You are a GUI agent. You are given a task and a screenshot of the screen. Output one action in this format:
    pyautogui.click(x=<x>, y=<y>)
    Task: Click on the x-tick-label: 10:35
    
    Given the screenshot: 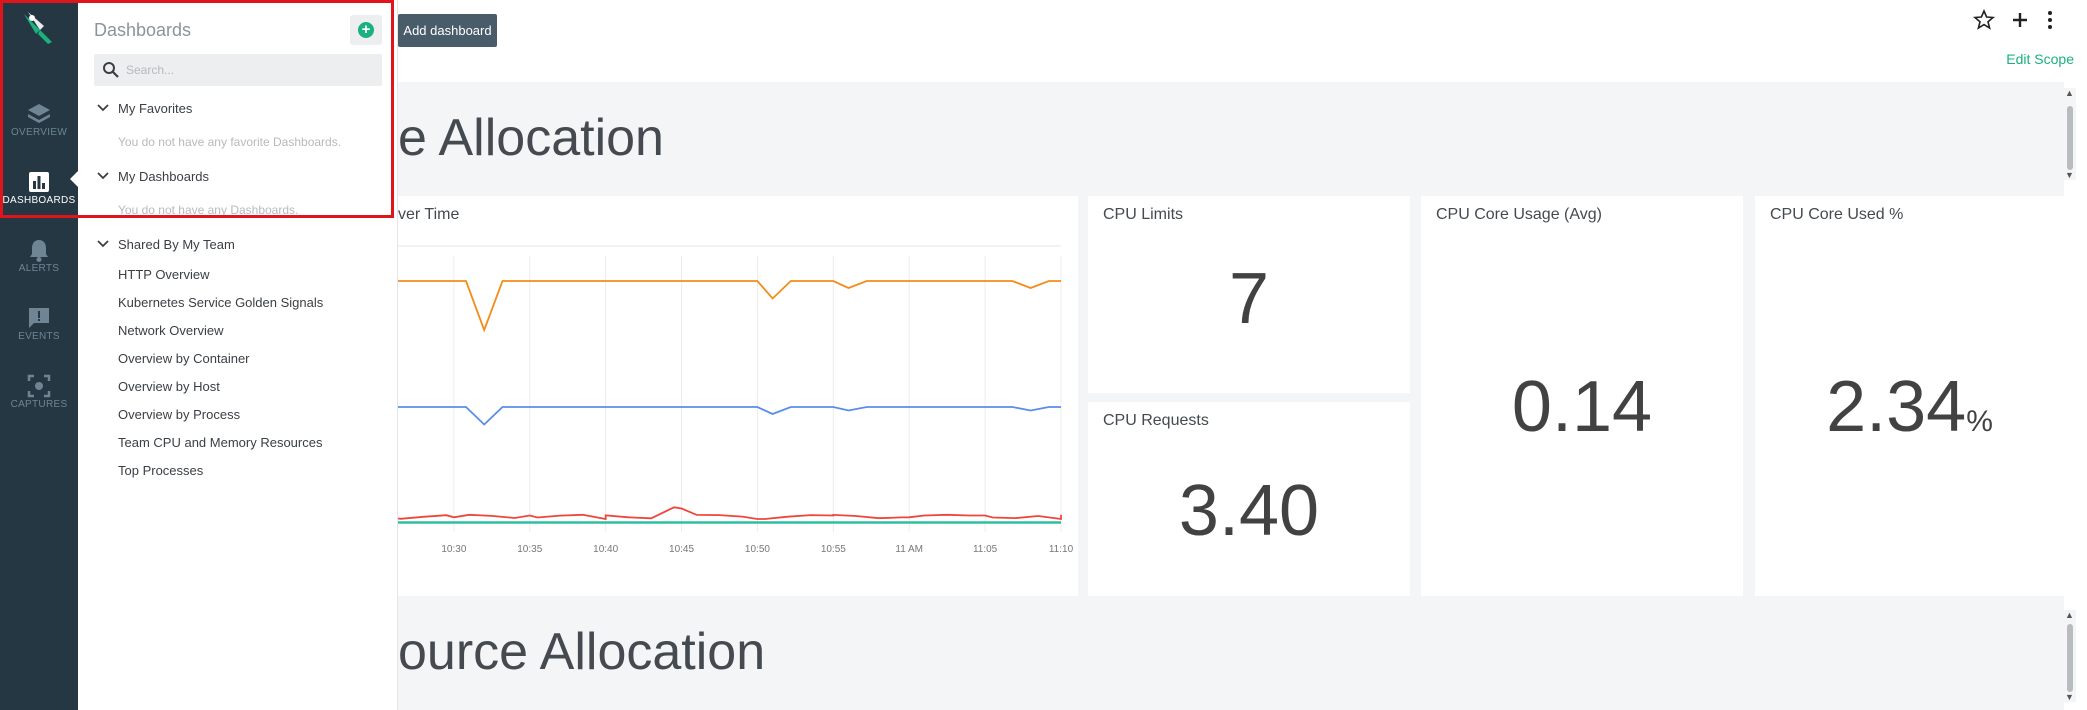 What is the action you would take?
    pyautogui.click(x=529, y=549)
    